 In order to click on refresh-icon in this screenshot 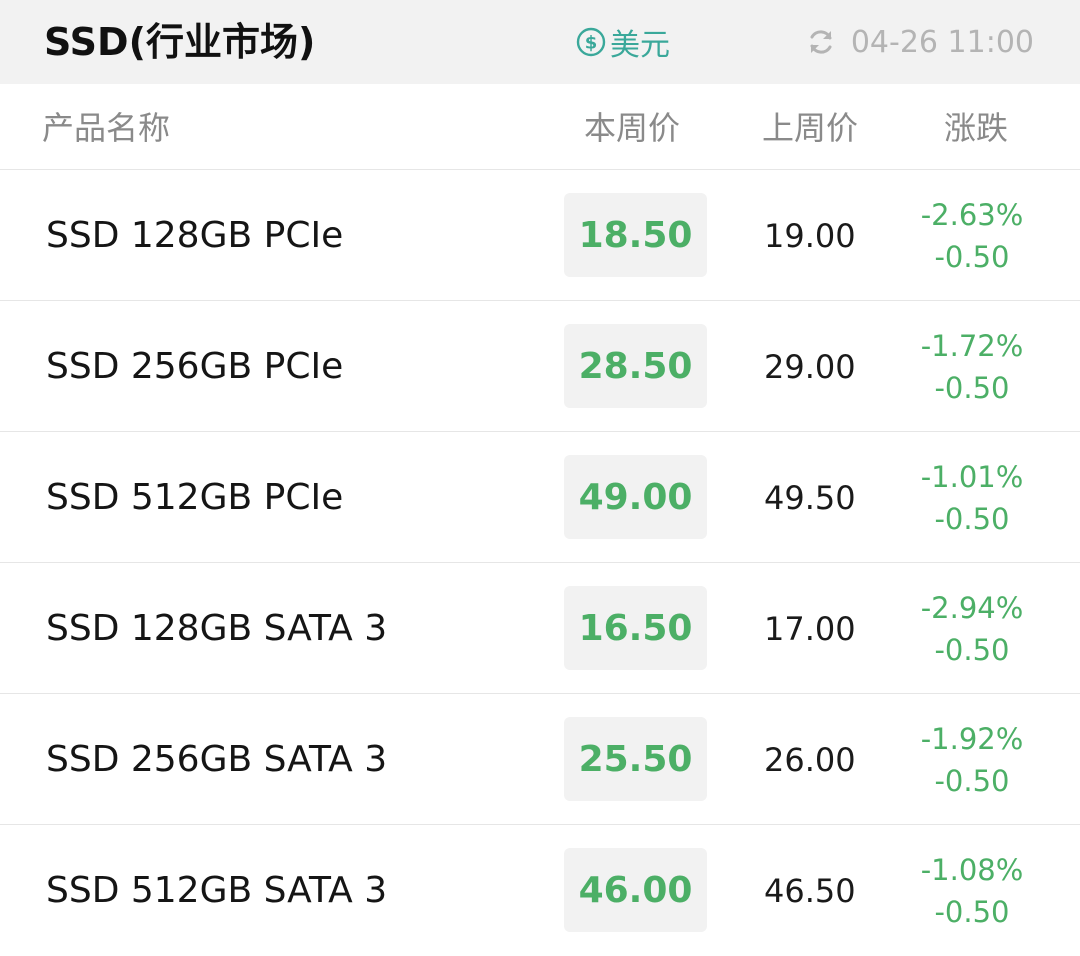, I will do `click(821, 42)`.